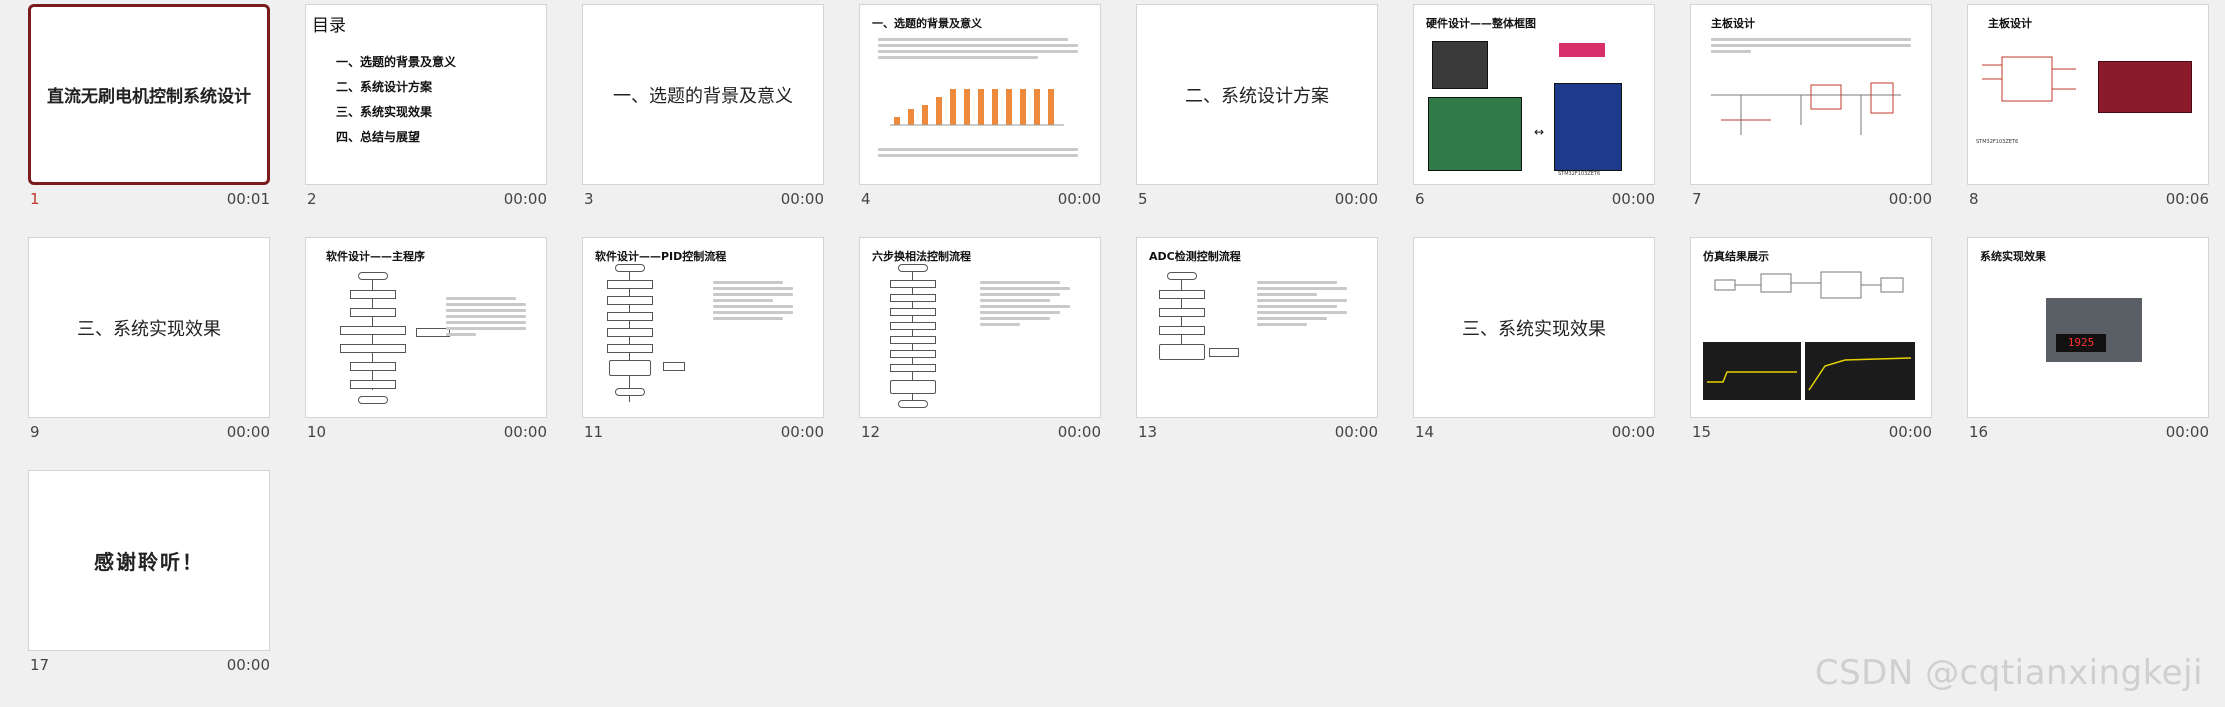 Image resolution: width=2225 pixels, height=707 pixels. What do you see at coordinates (378, 137) in the screenshot?
I see `toc-item: 四、总结与展望` at bounding box center [378, 137].